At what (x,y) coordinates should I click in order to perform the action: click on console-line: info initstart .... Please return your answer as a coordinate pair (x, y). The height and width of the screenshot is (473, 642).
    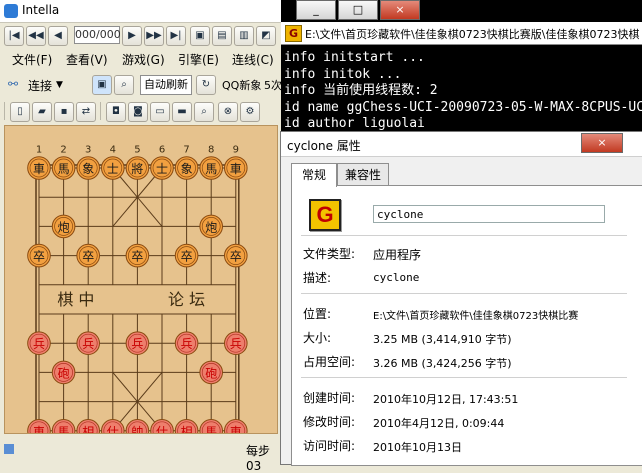
    Looking at the image, I should click on (354, 57).